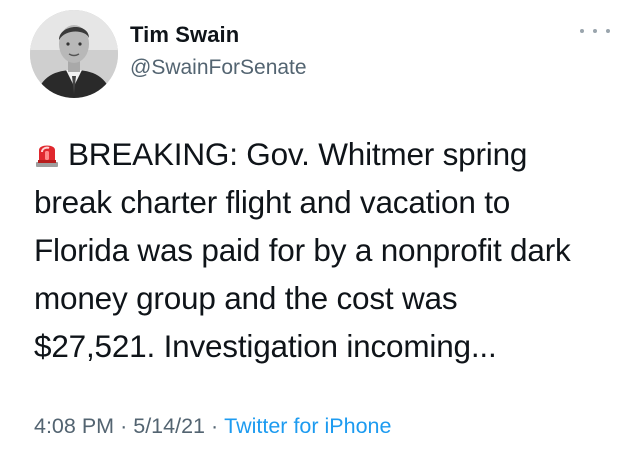 This screenshot has width=640, height=459. I want to click on tweet-text-line: BREAKING: Gov. Whitmer spring, so click(329, 154).